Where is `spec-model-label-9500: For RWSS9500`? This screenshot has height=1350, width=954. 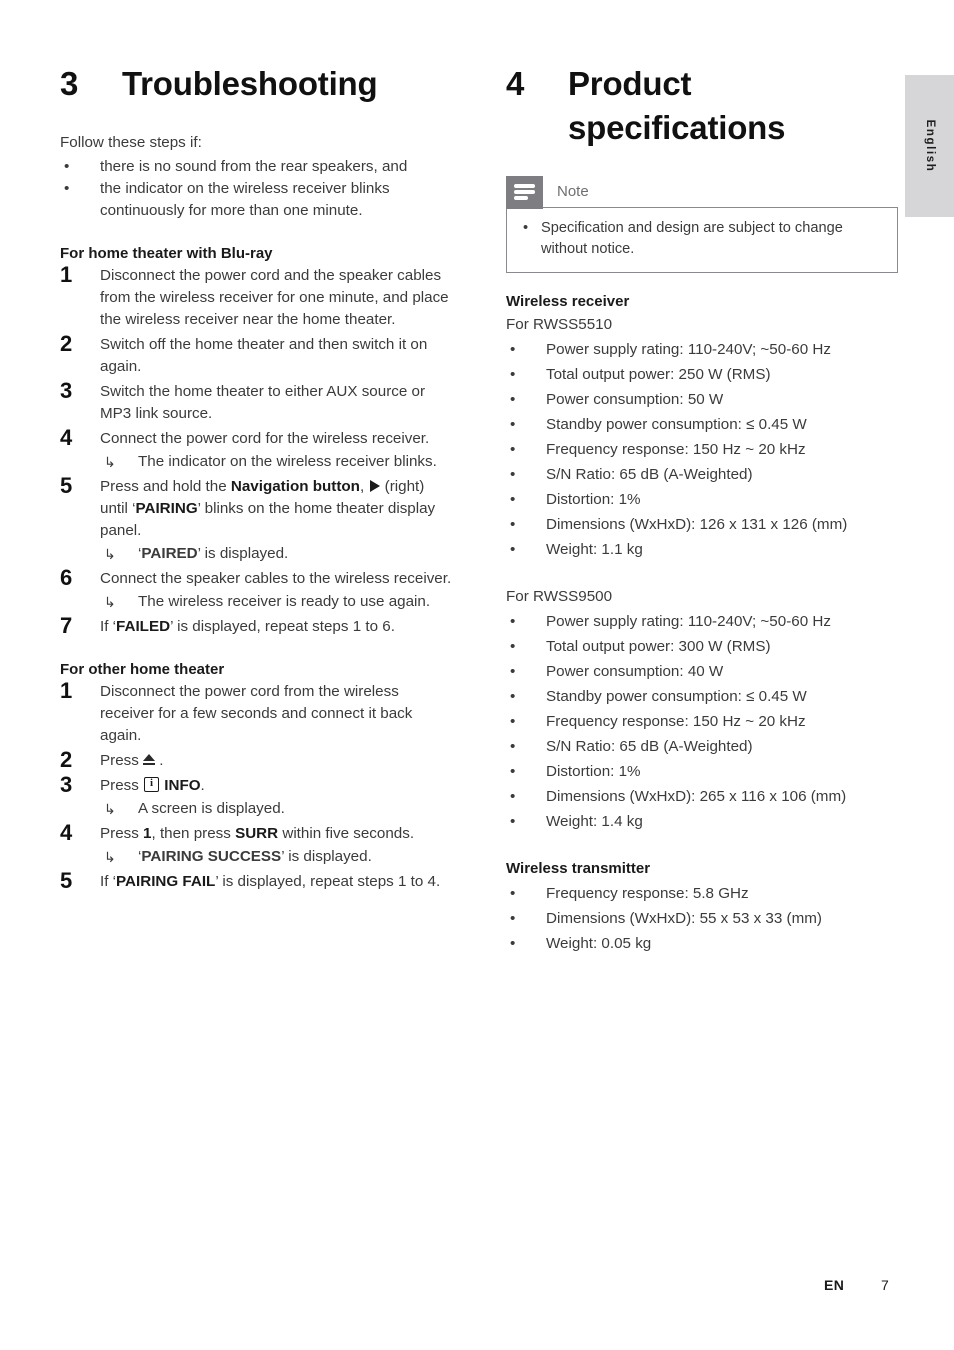
spec-model-label-9500: For RWSS9500 is located at coordinates (559, 596).